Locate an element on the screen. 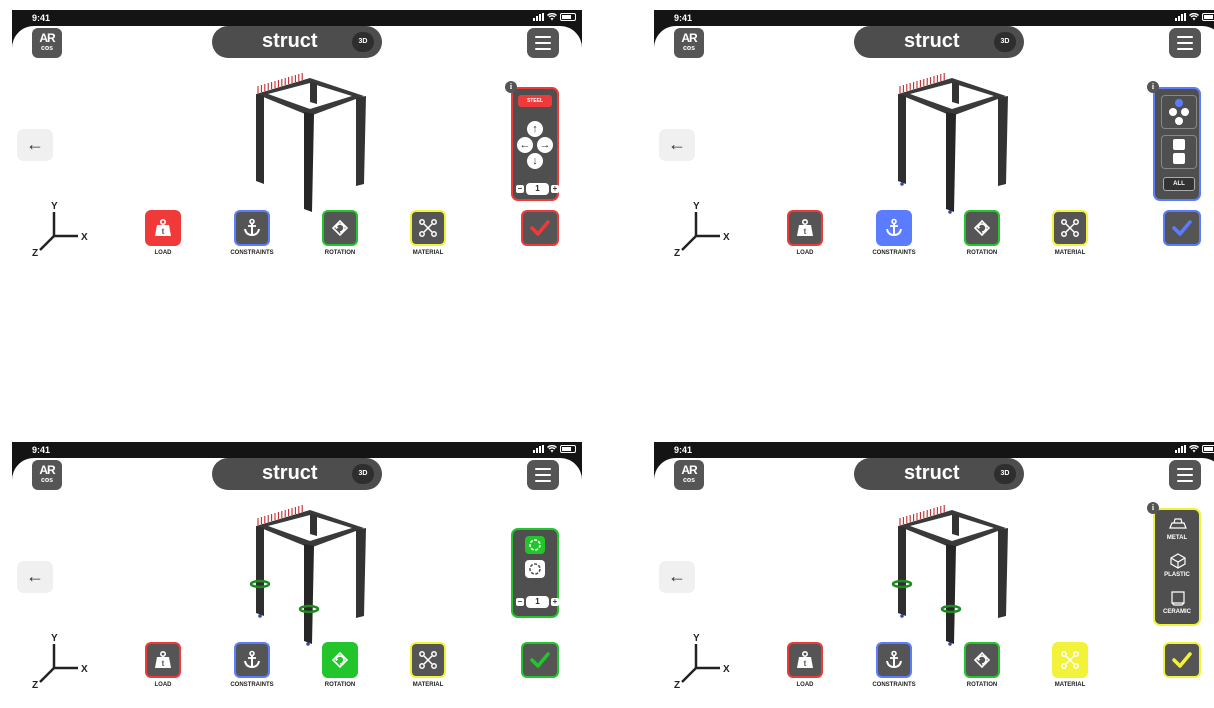 The width and height of the screenshot is (1214, 708). metal-icon is located at coordinates (1178, 525).